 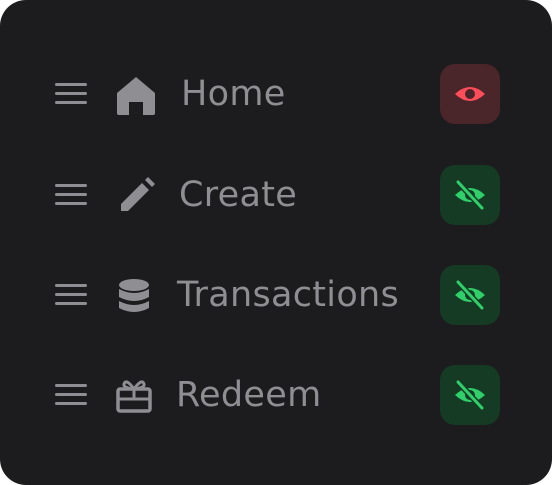 I want to click on menu-item-label: Transactions, so click(x=288, y=295).